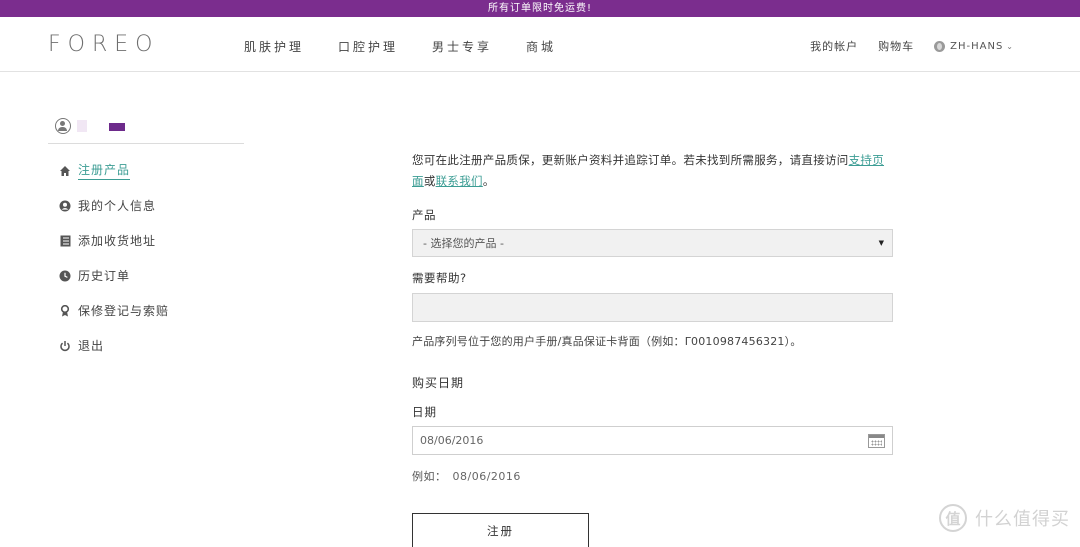  I want to click on sidebar-item-label: 注册产品, so click(104, 170).